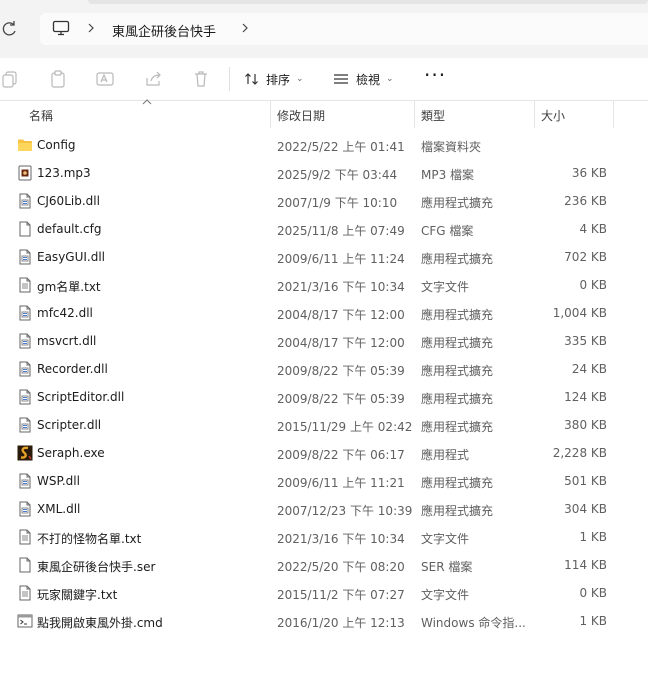  I want to click on file-size: 2,228 KB, so click(579, 453).